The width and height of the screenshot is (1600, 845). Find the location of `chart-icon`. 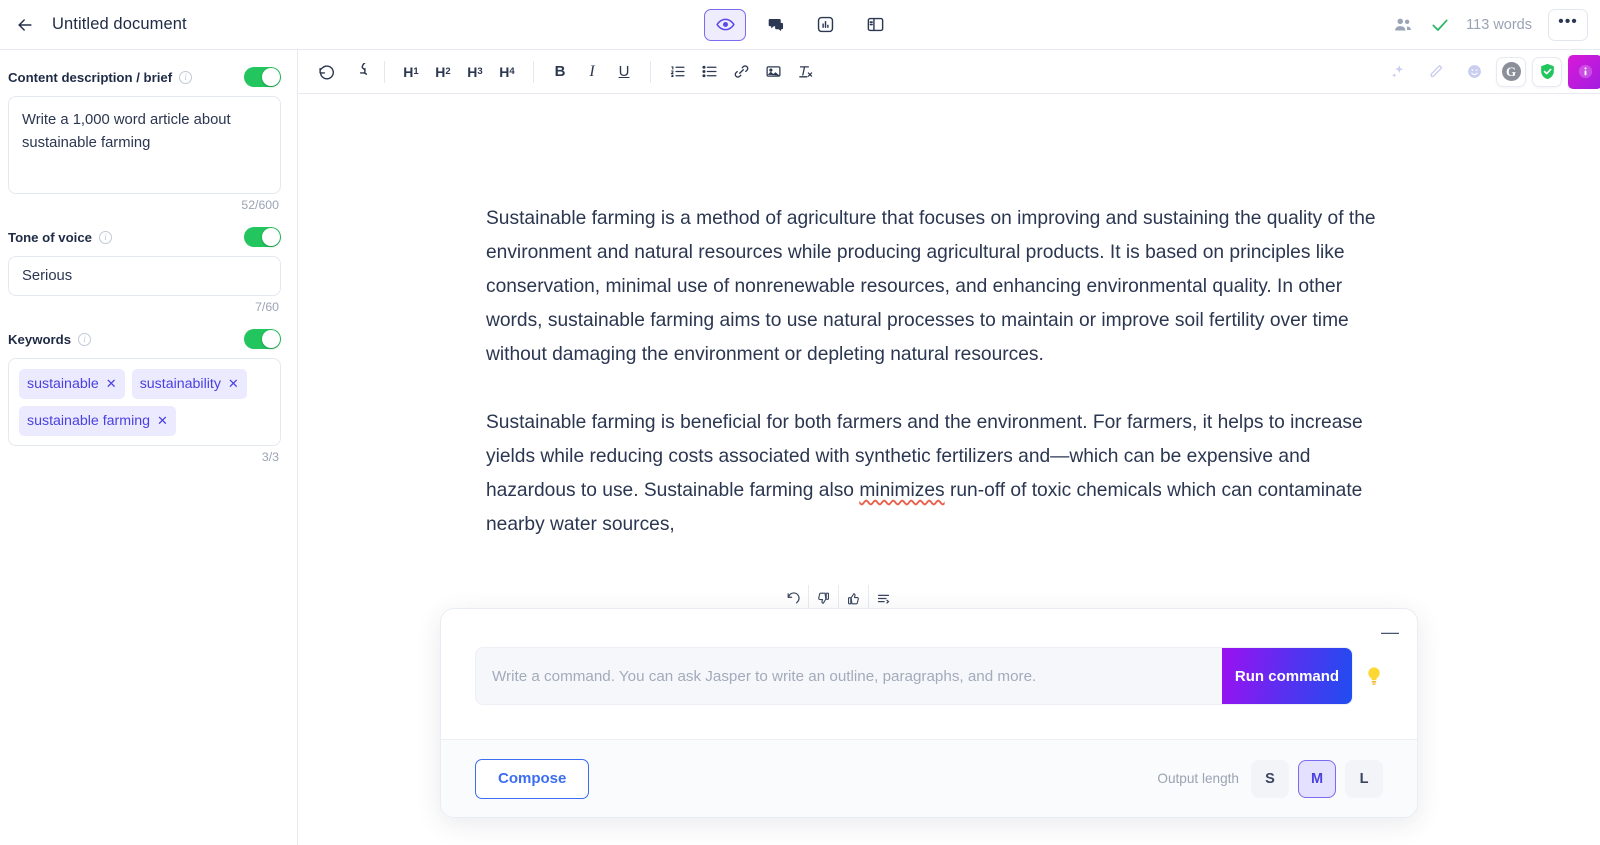

chart-icon is located at coordinates (825, 24).